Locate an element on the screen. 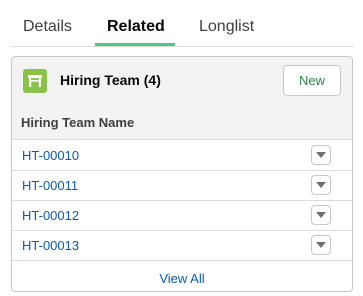 This screenshot has width=363, height=296. active-tab-indicator is located at coordinates (135, 44).